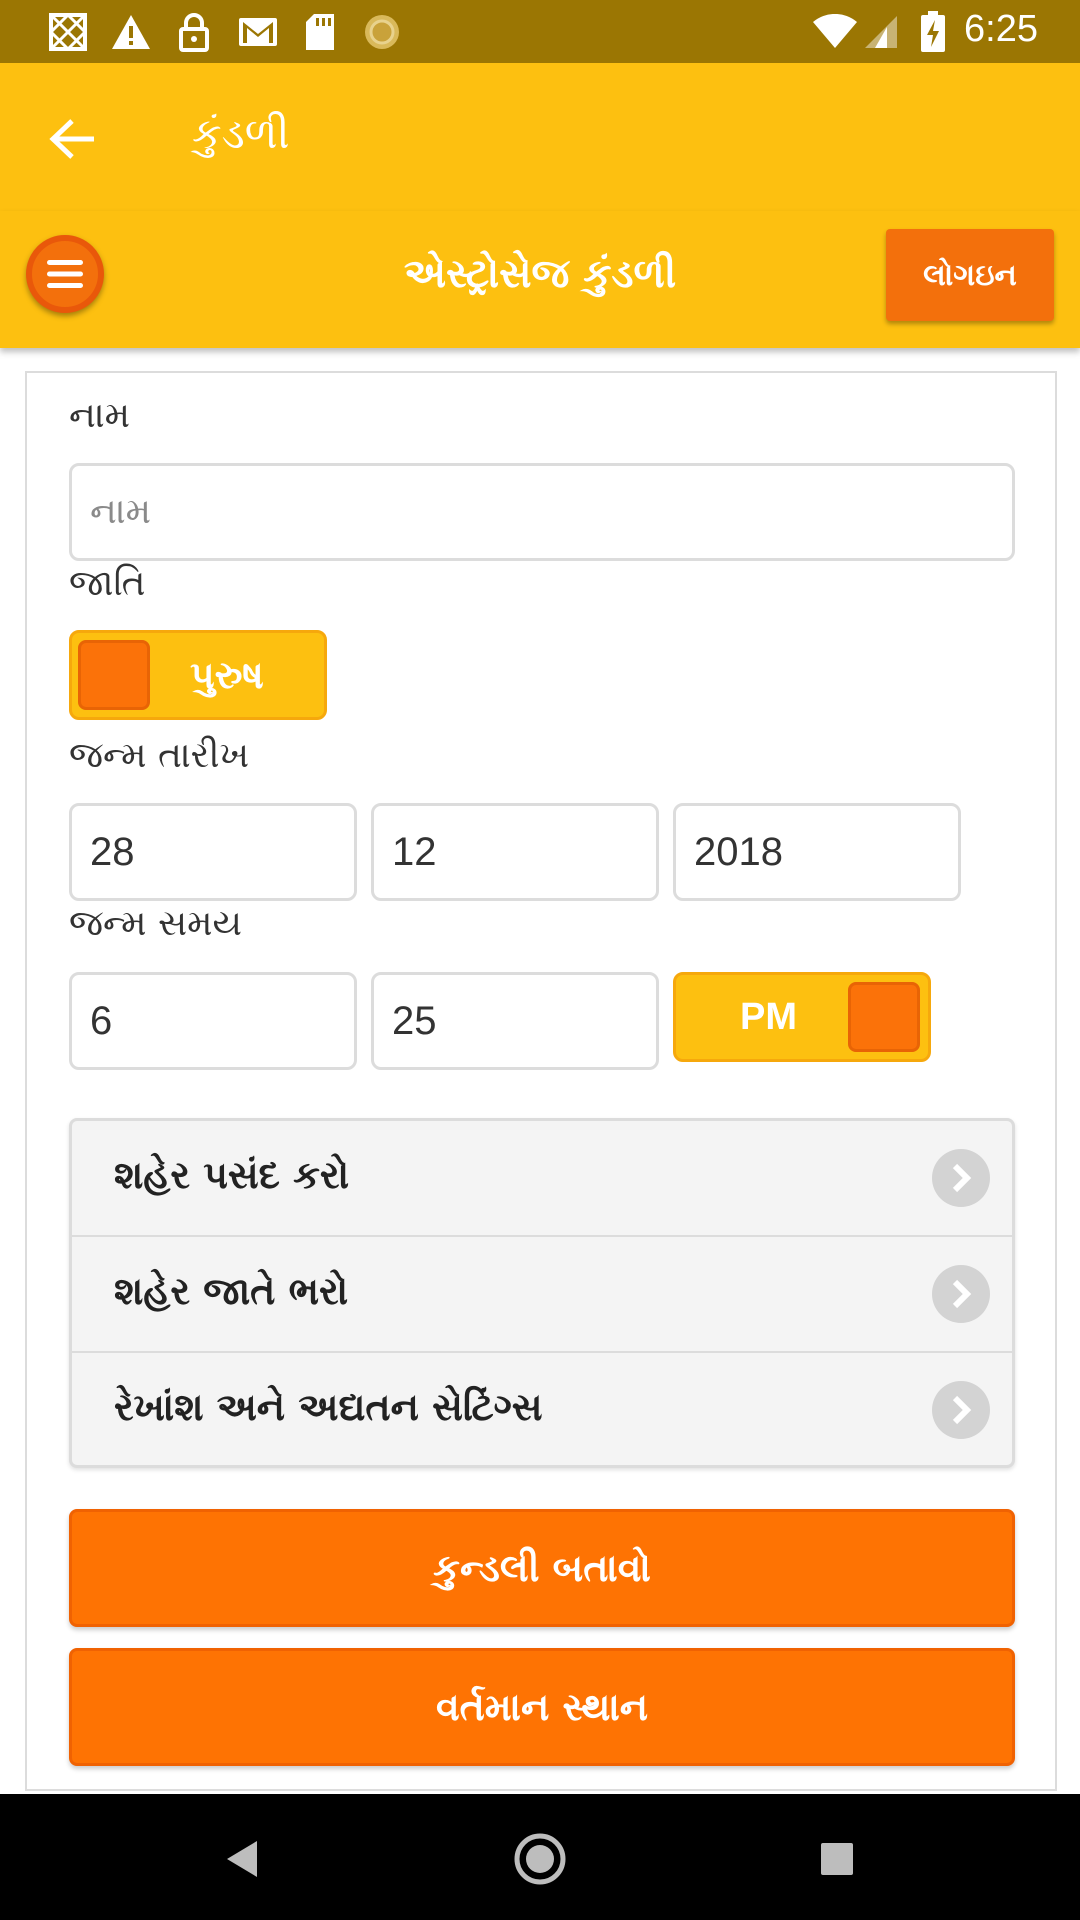  I want to click on name-input: નામ, so click(542, 512).